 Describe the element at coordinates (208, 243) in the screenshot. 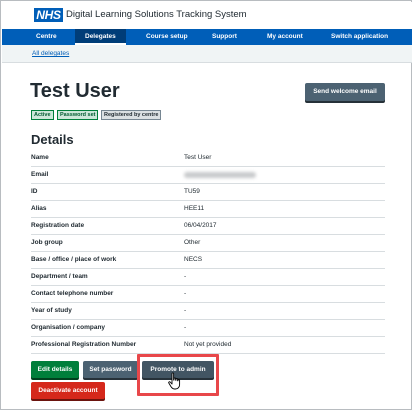

I see `detail-row-job-group: Job group Other` at that location.